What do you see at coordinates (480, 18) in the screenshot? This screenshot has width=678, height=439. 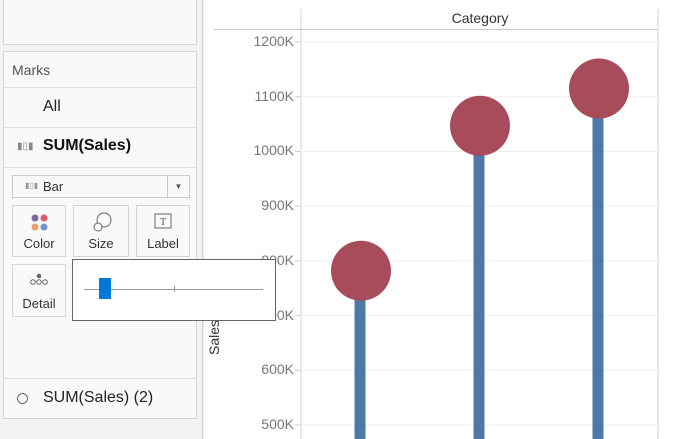 I see `chart-title: Category` at bounding box center [480, 18].